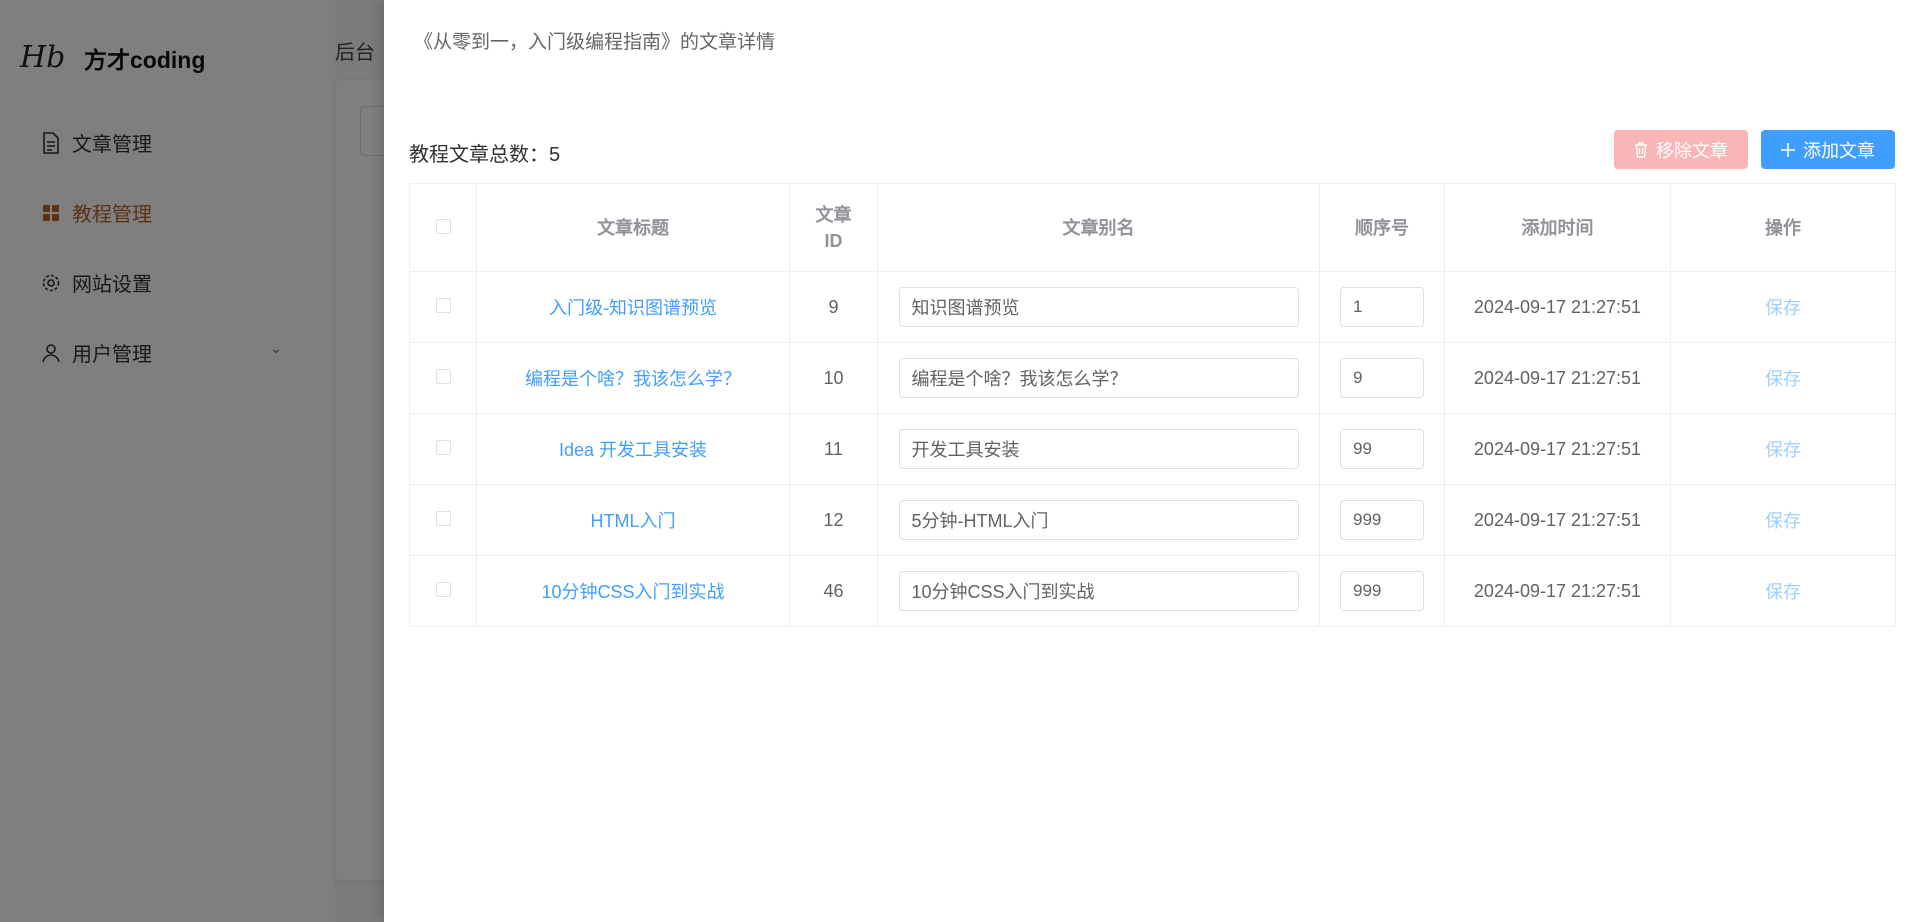 Image resolution: width=1920 pixels, height=922 pixels. What do you see at coordinates (479, 155) in the screenshot?
I see `article-count-label: 教程文章总数：` at bounding box center [479, 155].